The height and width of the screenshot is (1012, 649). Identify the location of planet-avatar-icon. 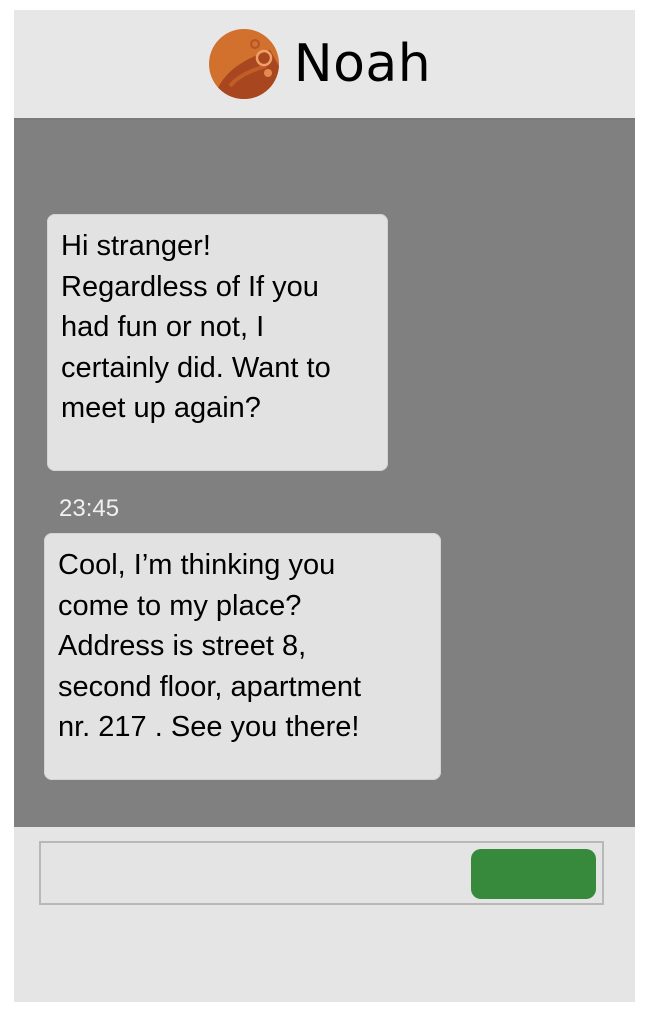
(244, 64).